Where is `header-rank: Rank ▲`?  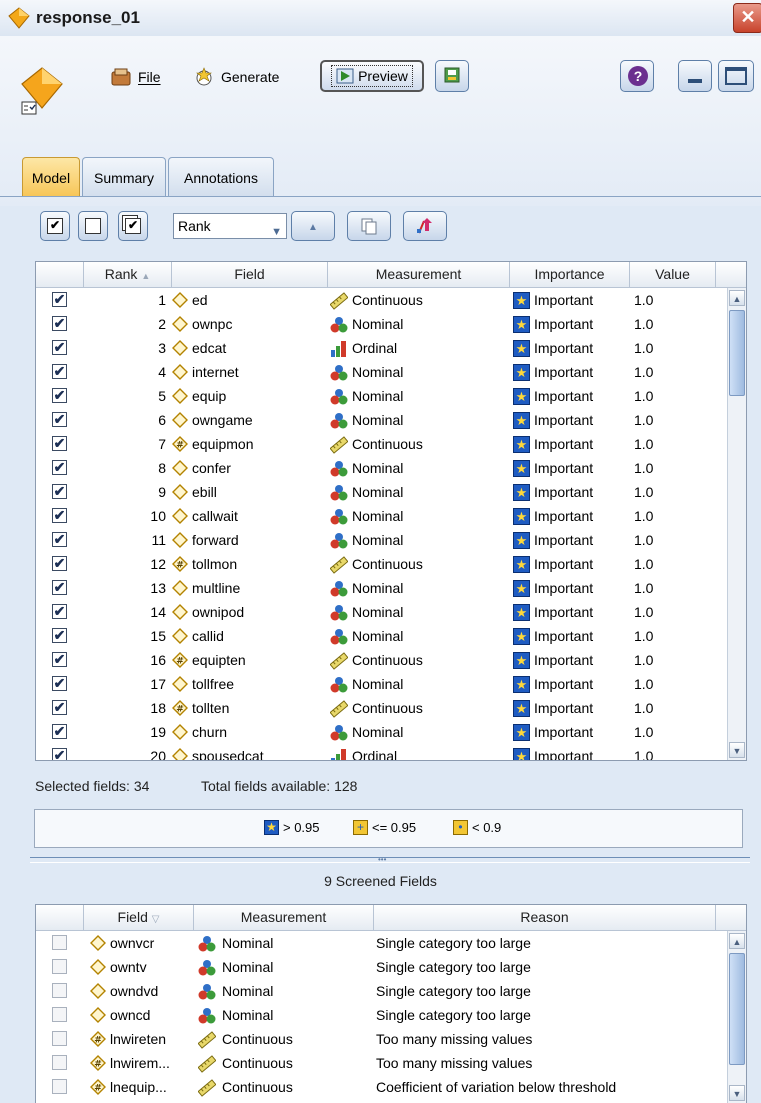
header-rank: Rank ▲ is located at coordinates (128, 275).